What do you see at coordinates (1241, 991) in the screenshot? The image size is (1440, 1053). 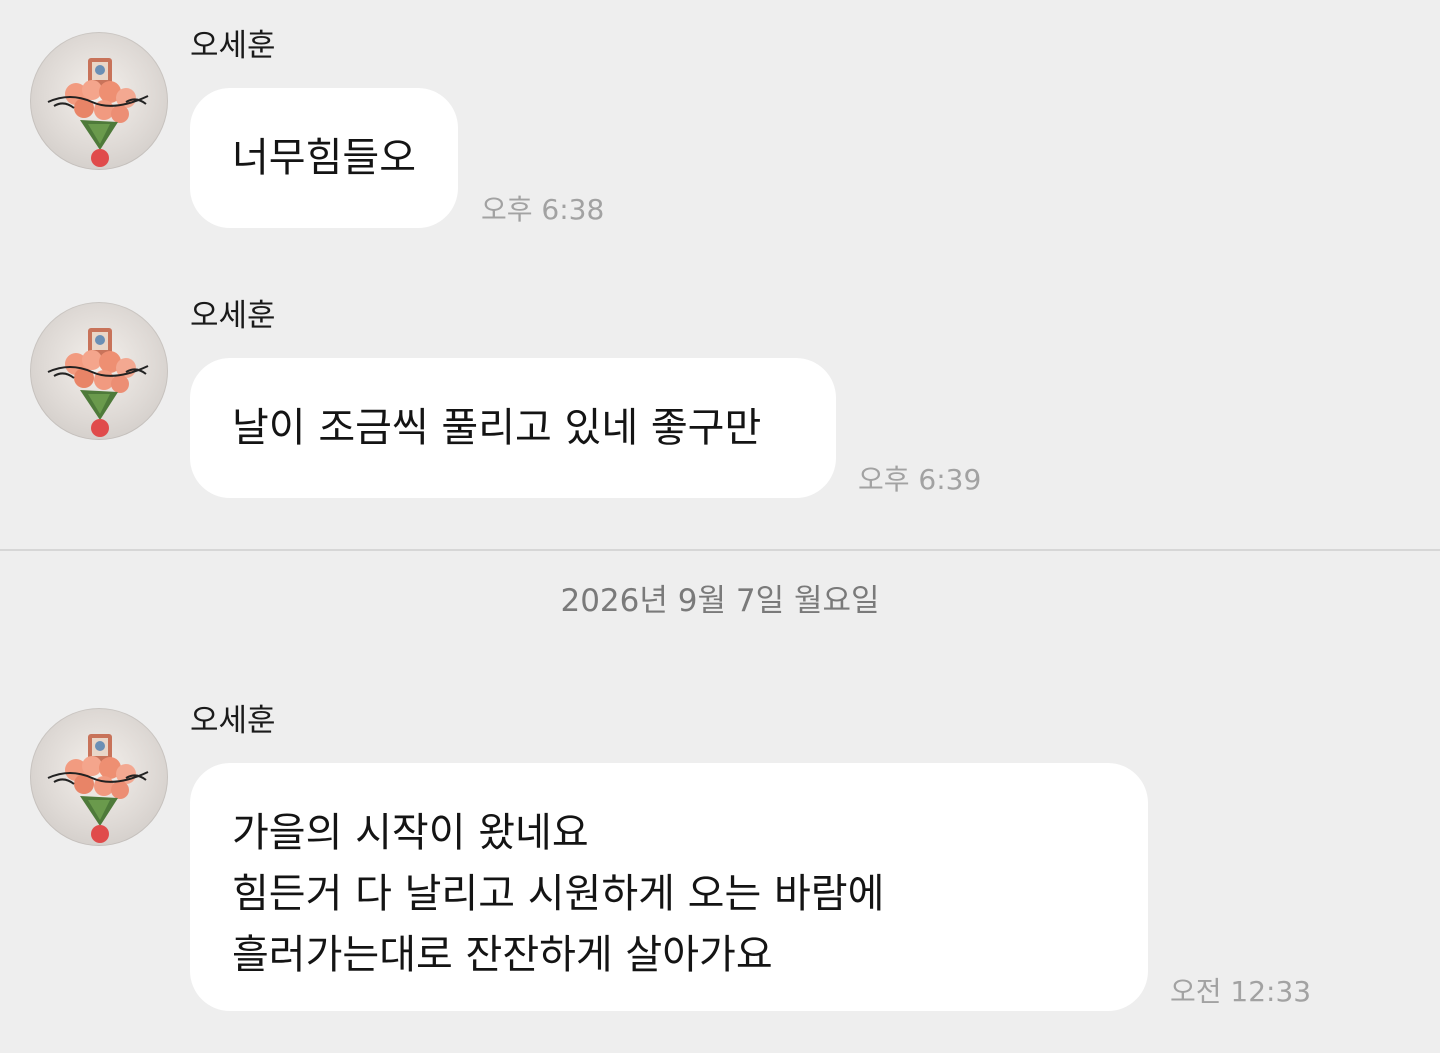 I see `message-timestamp: 오전 12:33` at bounding box center [1241, 991].